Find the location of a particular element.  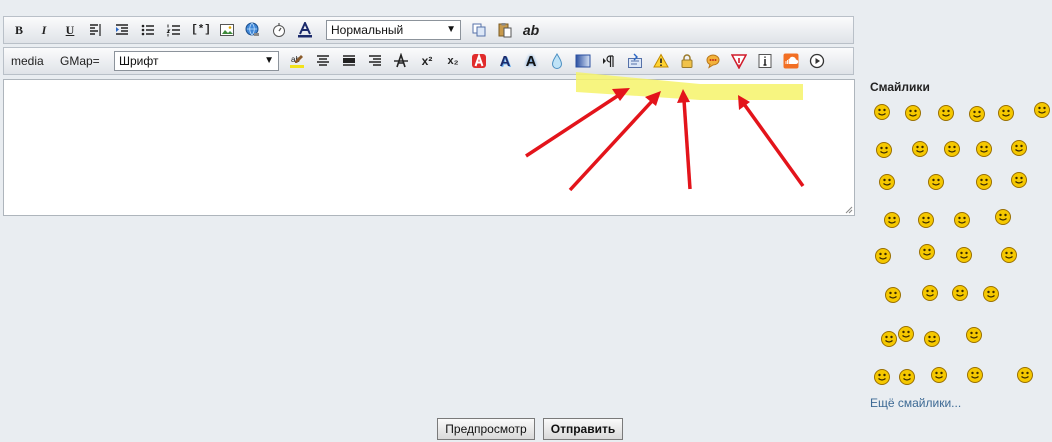

bold-button: B is located at coordinates (19, 30).